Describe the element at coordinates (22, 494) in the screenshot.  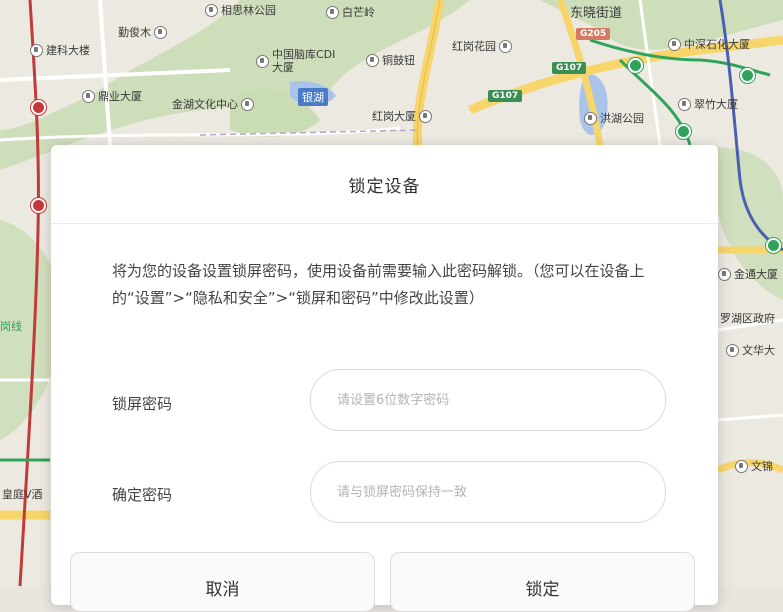
I see `map-poi: 皇庭V酒` at that location.